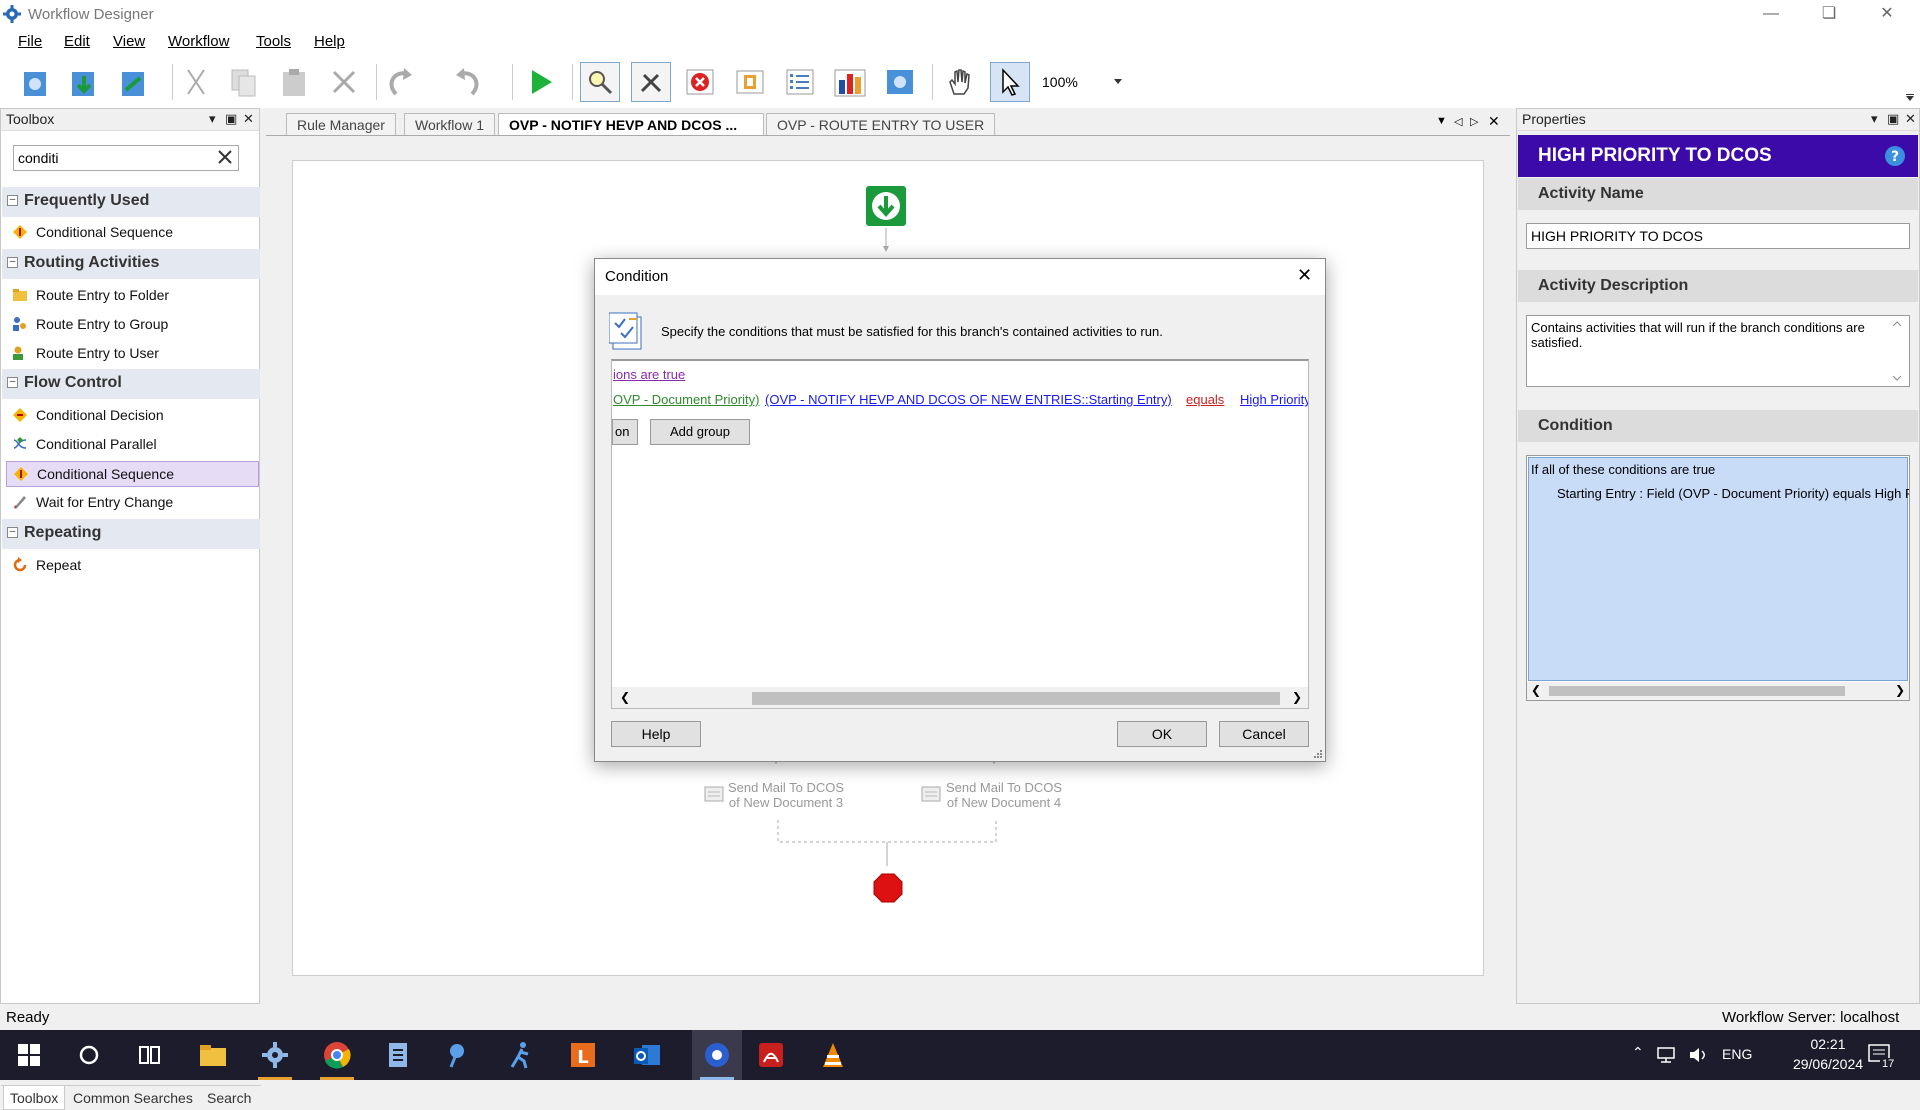 This screenshot has width=1920, height=1110. Describe the element at coordinates (1887, 15) in the screenshot. I see `close-window-button: ✕` at that location.